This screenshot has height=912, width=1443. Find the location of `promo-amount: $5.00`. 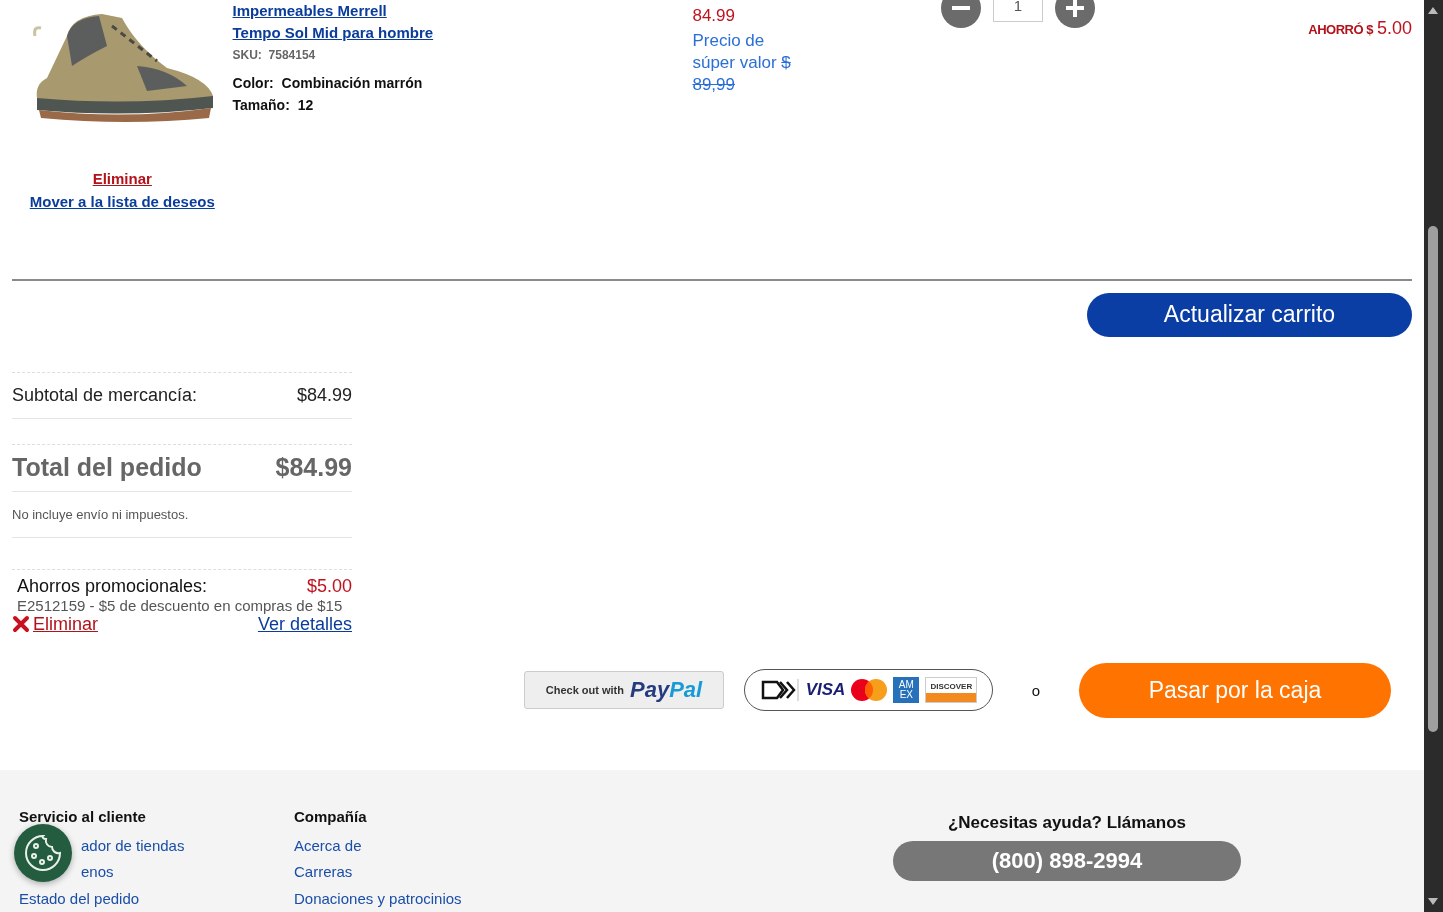

promo-amount: $5.00 is located at coordinates (329, 586).